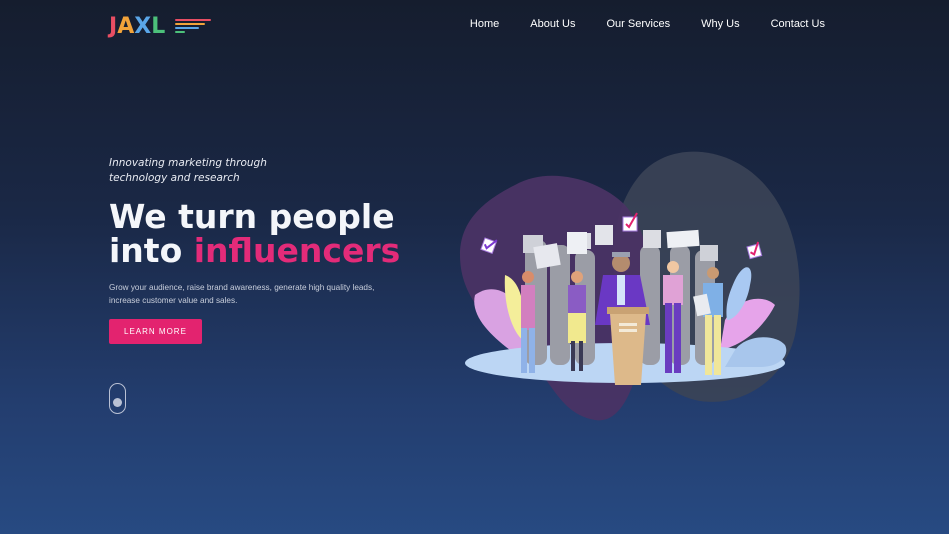 The height and width of the screenshot is (534, 949). I want to click on logo-letter: J, so click(113, 26).